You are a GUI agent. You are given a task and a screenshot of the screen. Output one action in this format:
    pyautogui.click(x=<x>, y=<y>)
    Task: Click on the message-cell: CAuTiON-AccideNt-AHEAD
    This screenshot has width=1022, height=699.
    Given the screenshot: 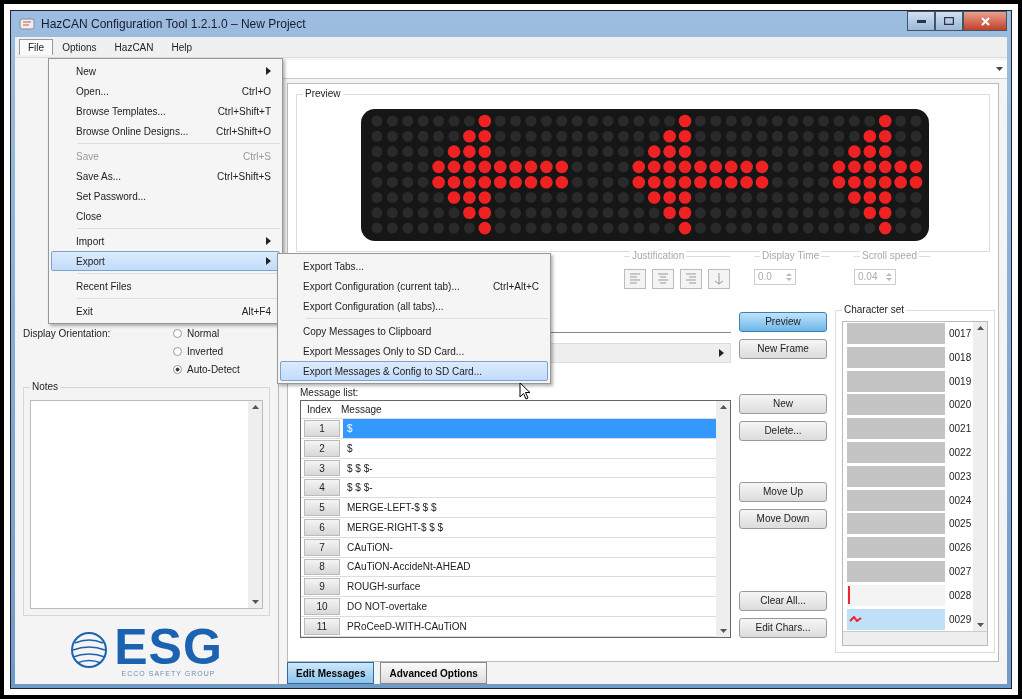 What is the action you would take?
    pyautogui.click(x=529, y=567)
    